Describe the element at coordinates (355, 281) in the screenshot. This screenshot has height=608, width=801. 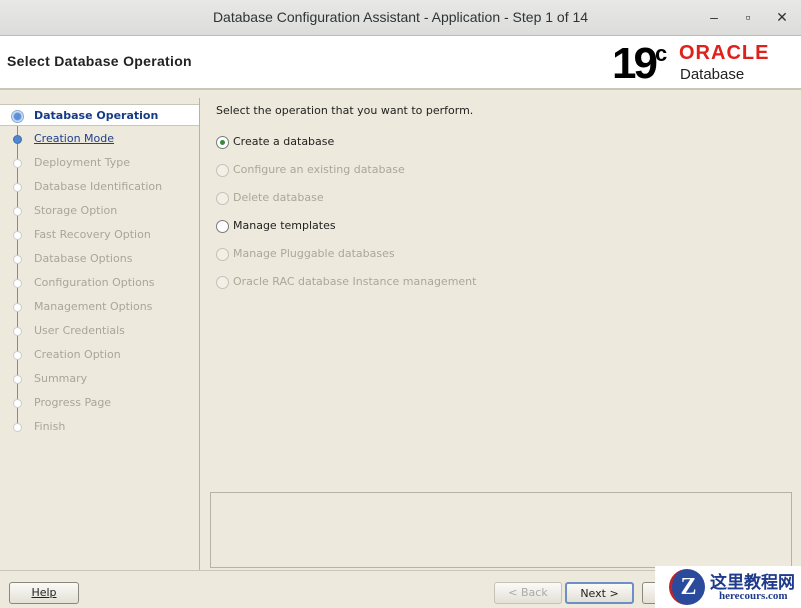
I see `option-label: Oracle RAC database Instance management` at that location.